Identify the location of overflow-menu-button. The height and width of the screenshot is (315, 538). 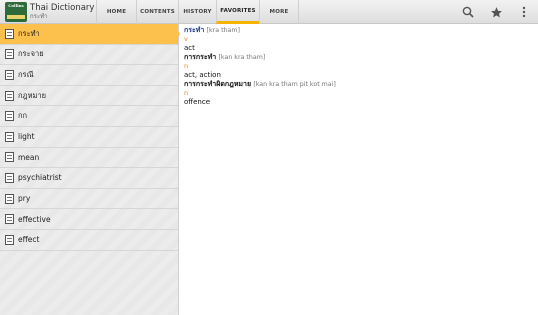
(524, 12).